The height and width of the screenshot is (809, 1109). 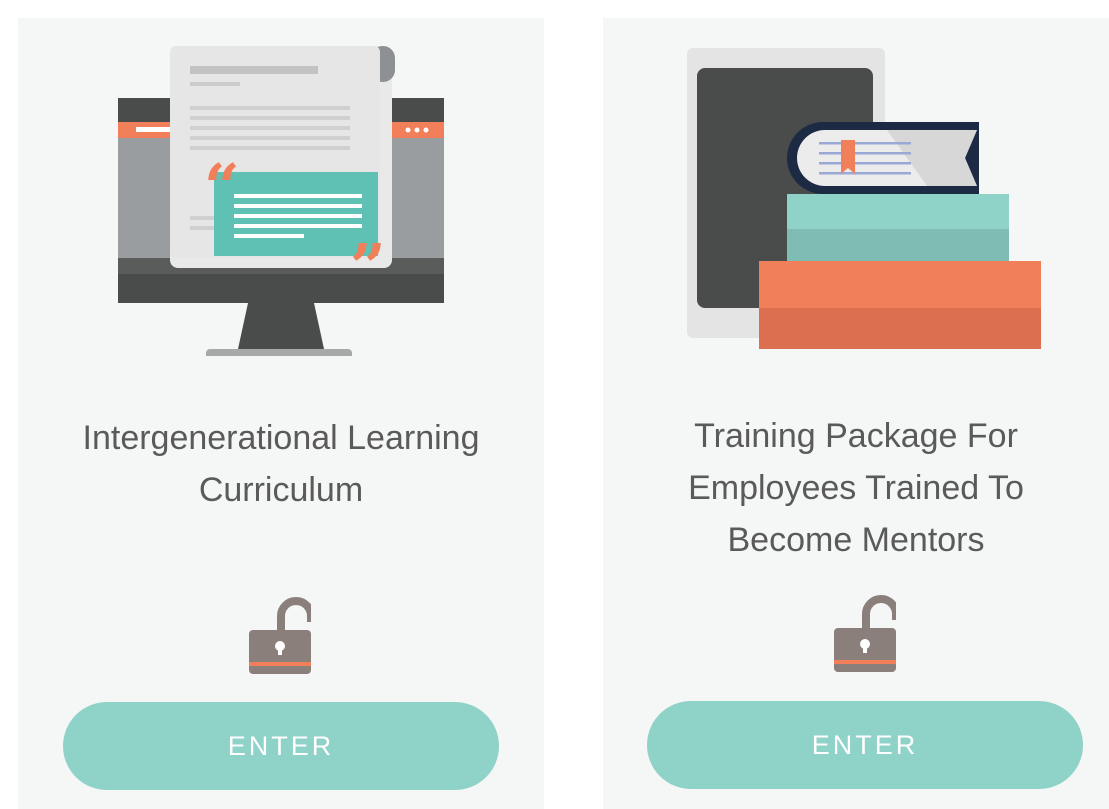 I want to click on monitor-document-icon: “ ”, so click(x=281, y=201).